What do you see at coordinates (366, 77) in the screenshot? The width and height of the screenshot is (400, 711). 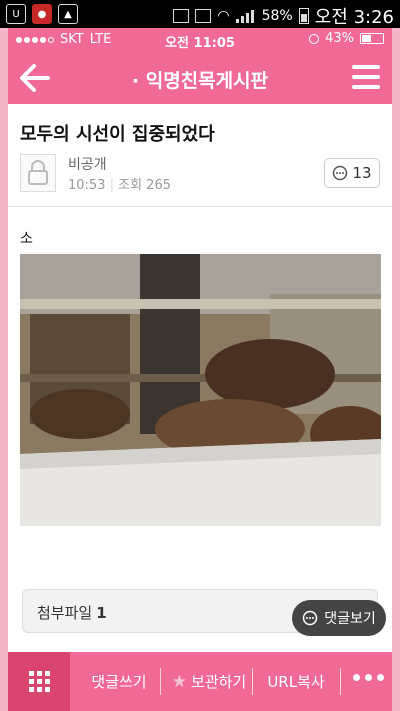 I see `hamburger-menu-icon` at bounding box center [366, 77].